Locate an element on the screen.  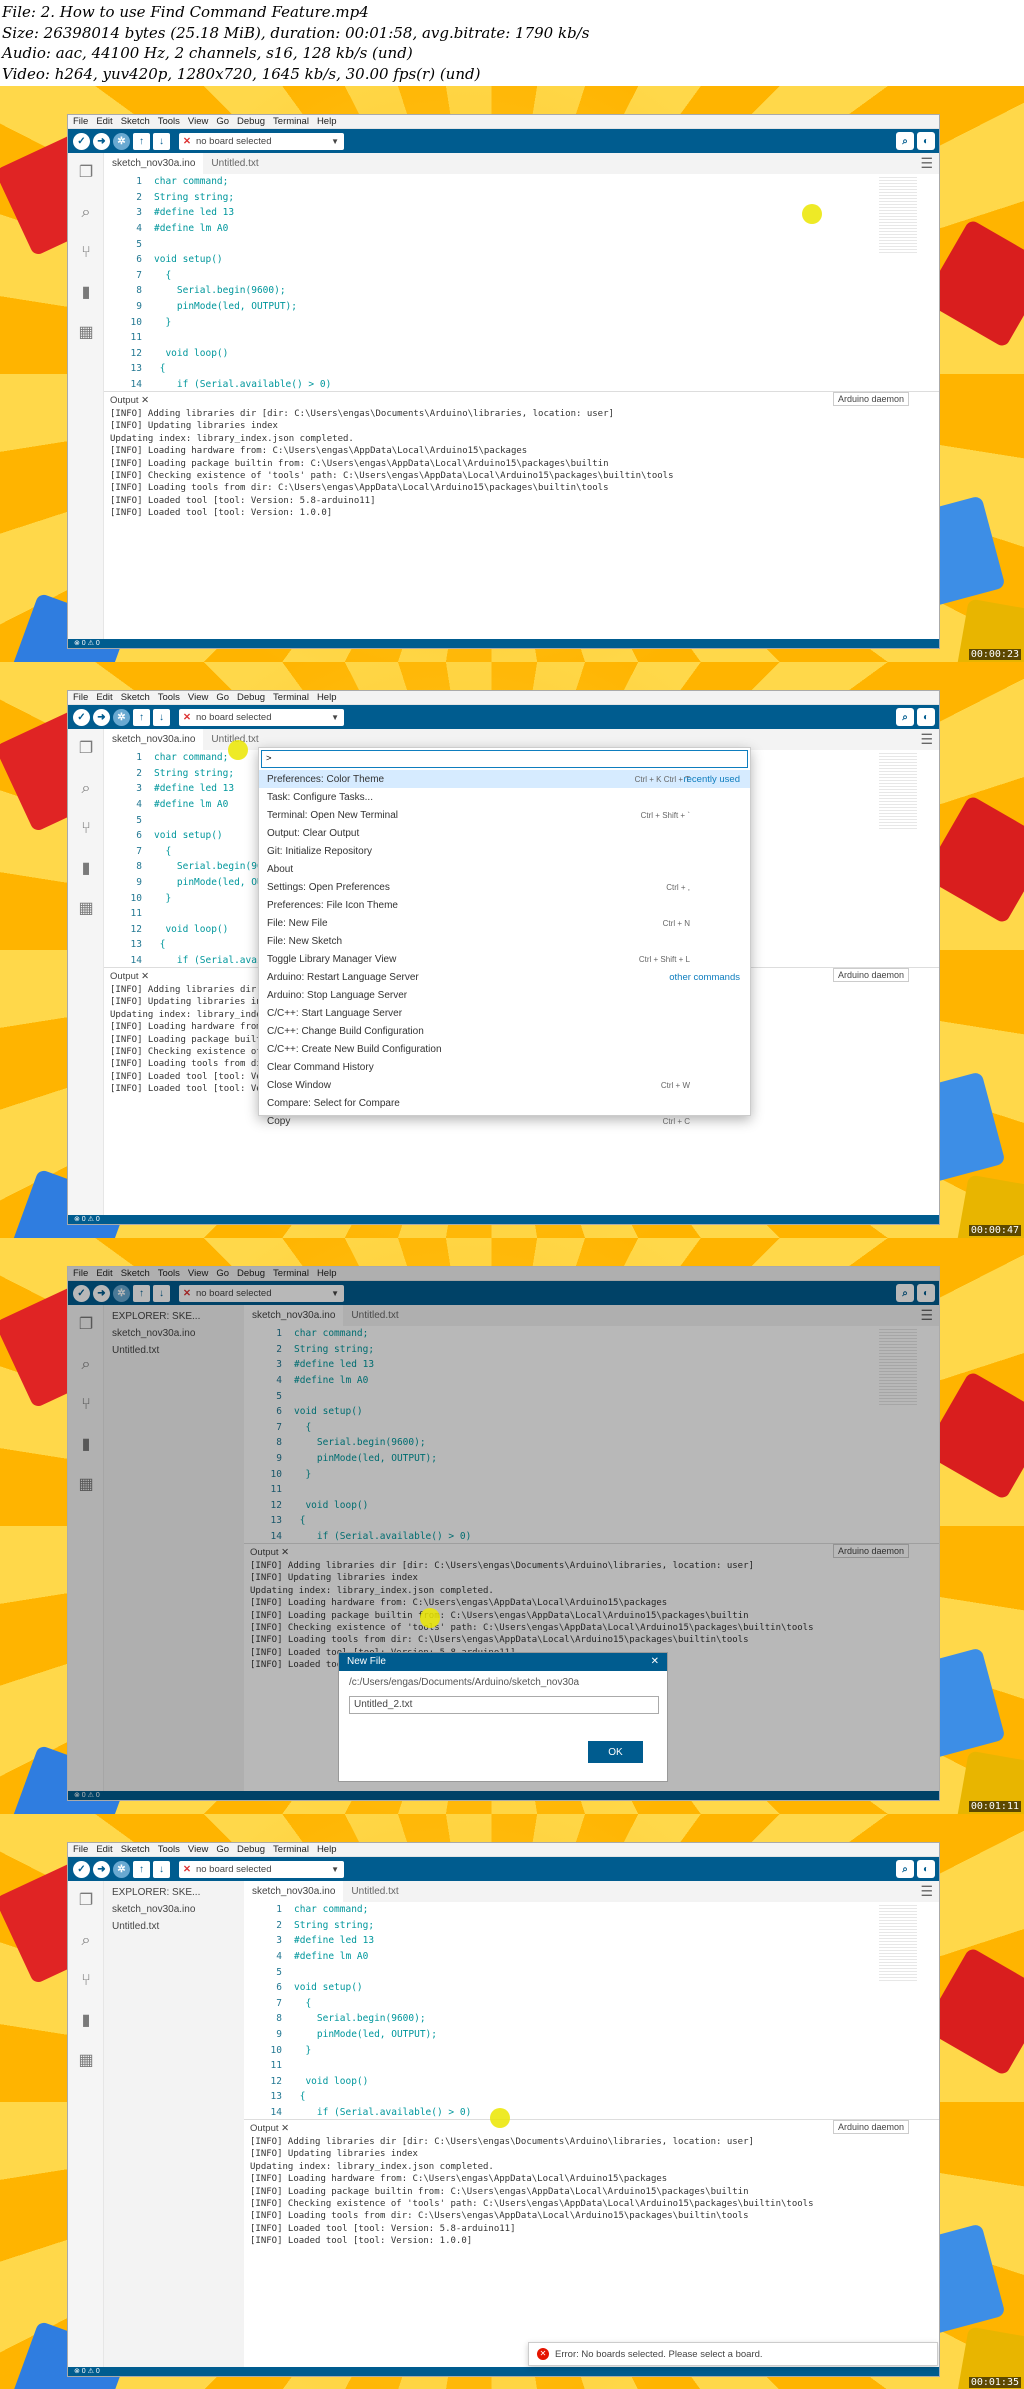
command-input: > is located at coordinates (504, 759).